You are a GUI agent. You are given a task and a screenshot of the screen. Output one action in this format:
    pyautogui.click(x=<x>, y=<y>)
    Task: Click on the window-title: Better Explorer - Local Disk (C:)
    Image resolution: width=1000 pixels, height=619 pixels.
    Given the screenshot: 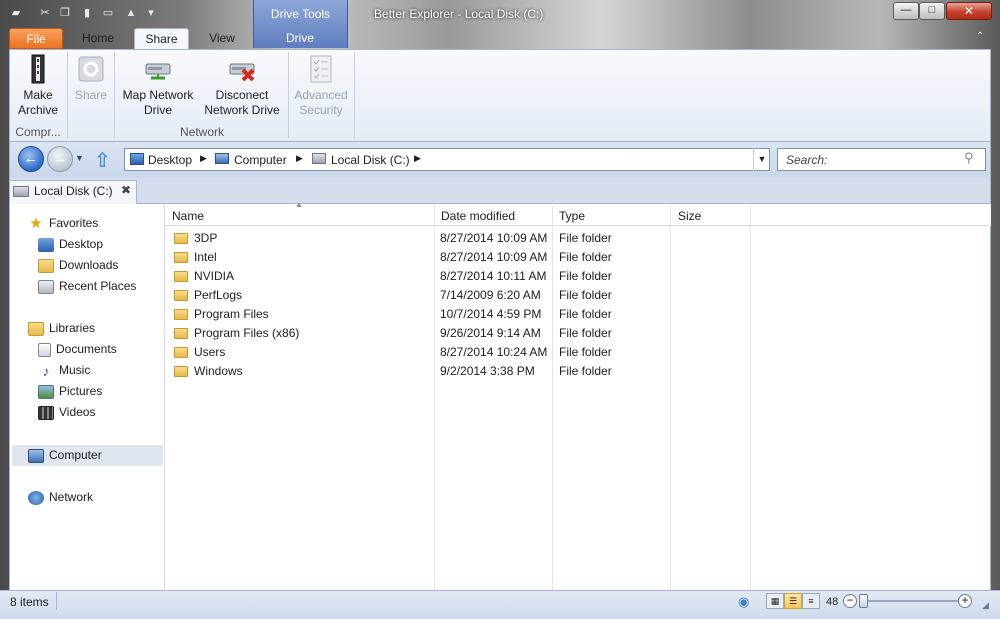 What is the action you would take?
    pyautogui.click(x=459, y=14)
    